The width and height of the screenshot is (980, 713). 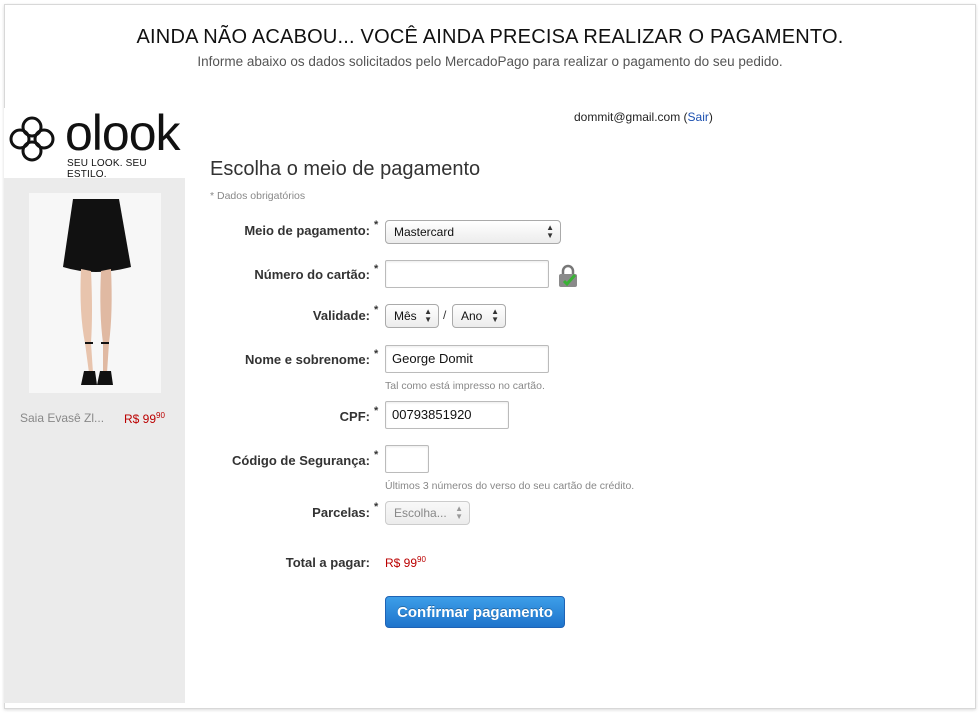 What do you see at coordinates (341, 512) in the screenshot?
I see `installments-label: Parcelas:` at bounding box center [341, 512].